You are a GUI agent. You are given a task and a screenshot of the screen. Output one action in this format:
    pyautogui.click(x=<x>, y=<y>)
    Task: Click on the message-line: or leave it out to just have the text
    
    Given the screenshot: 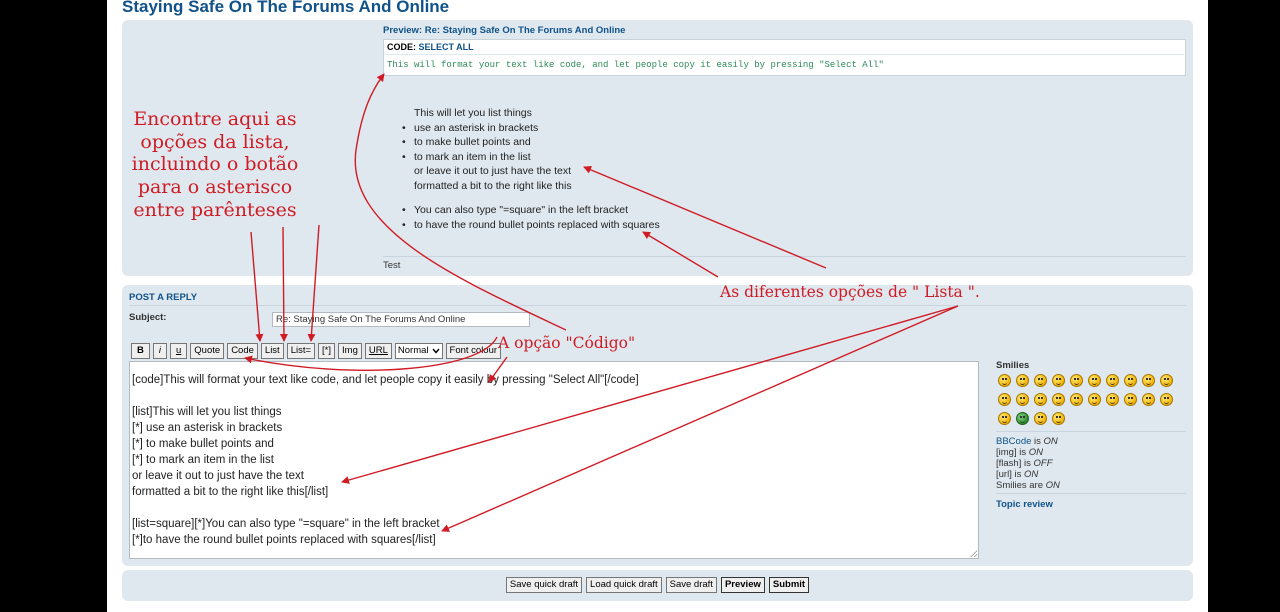 What is the action you would take?
    pyautogui.click(x=218, y=476)
    